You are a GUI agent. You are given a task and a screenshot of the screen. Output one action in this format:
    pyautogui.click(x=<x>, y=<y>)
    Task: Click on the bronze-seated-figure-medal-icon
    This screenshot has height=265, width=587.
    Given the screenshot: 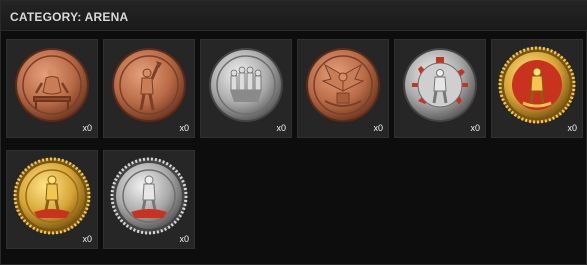 What is the action you would take?
    pyautogui.click(x=52, y=85)
    